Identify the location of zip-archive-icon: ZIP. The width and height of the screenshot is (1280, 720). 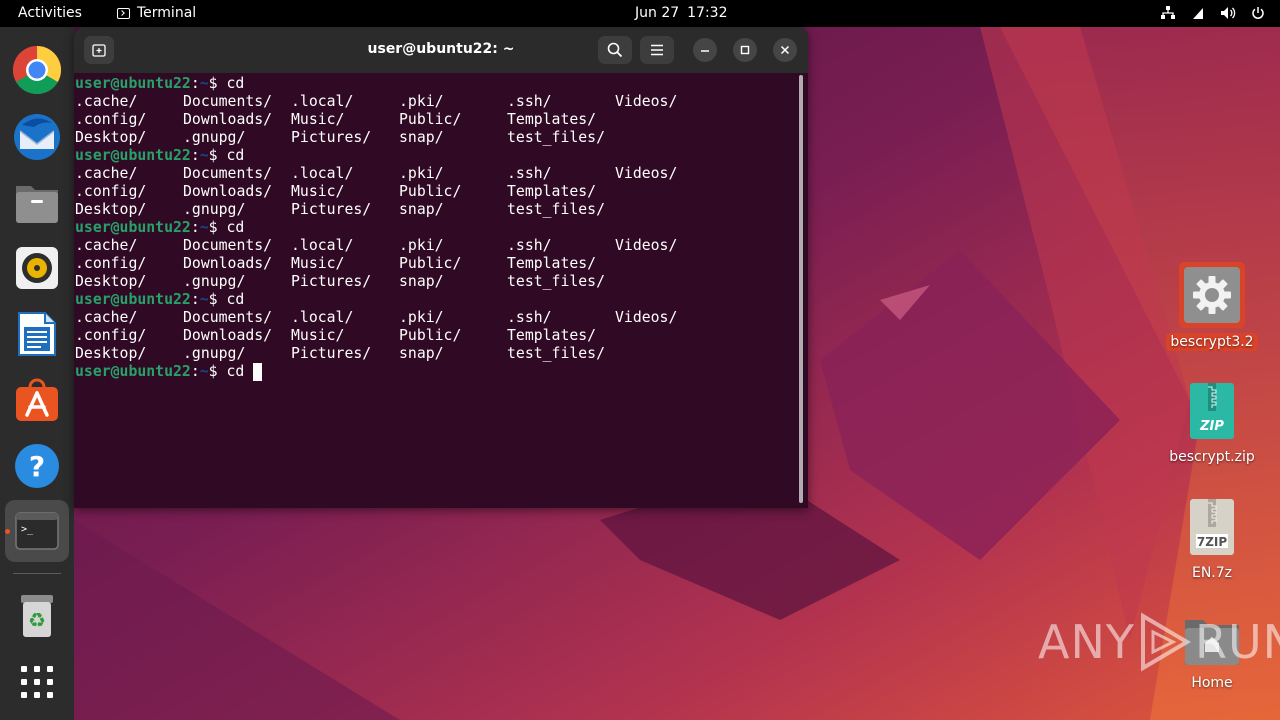
(1212, 411).